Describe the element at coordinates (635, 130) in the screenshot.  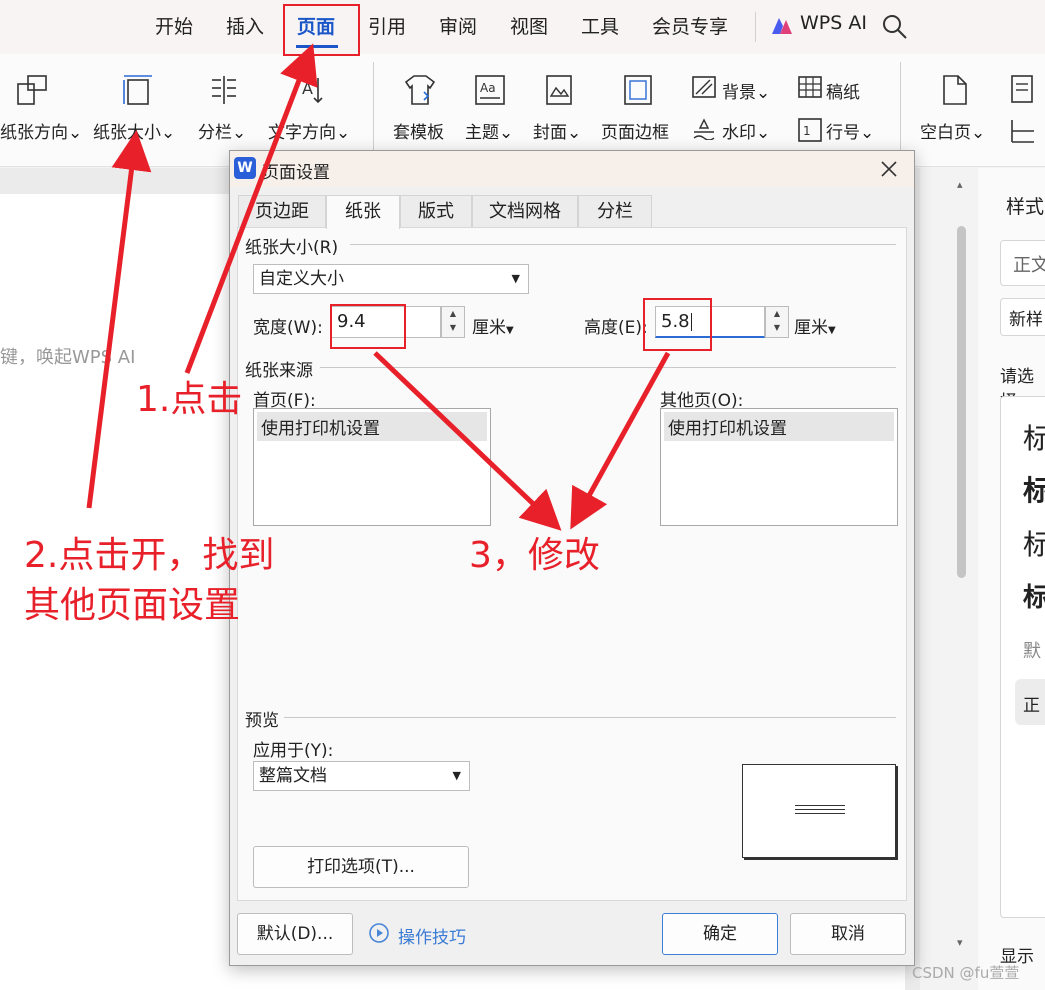
I see `page-border-button: 页面边框` at that location.